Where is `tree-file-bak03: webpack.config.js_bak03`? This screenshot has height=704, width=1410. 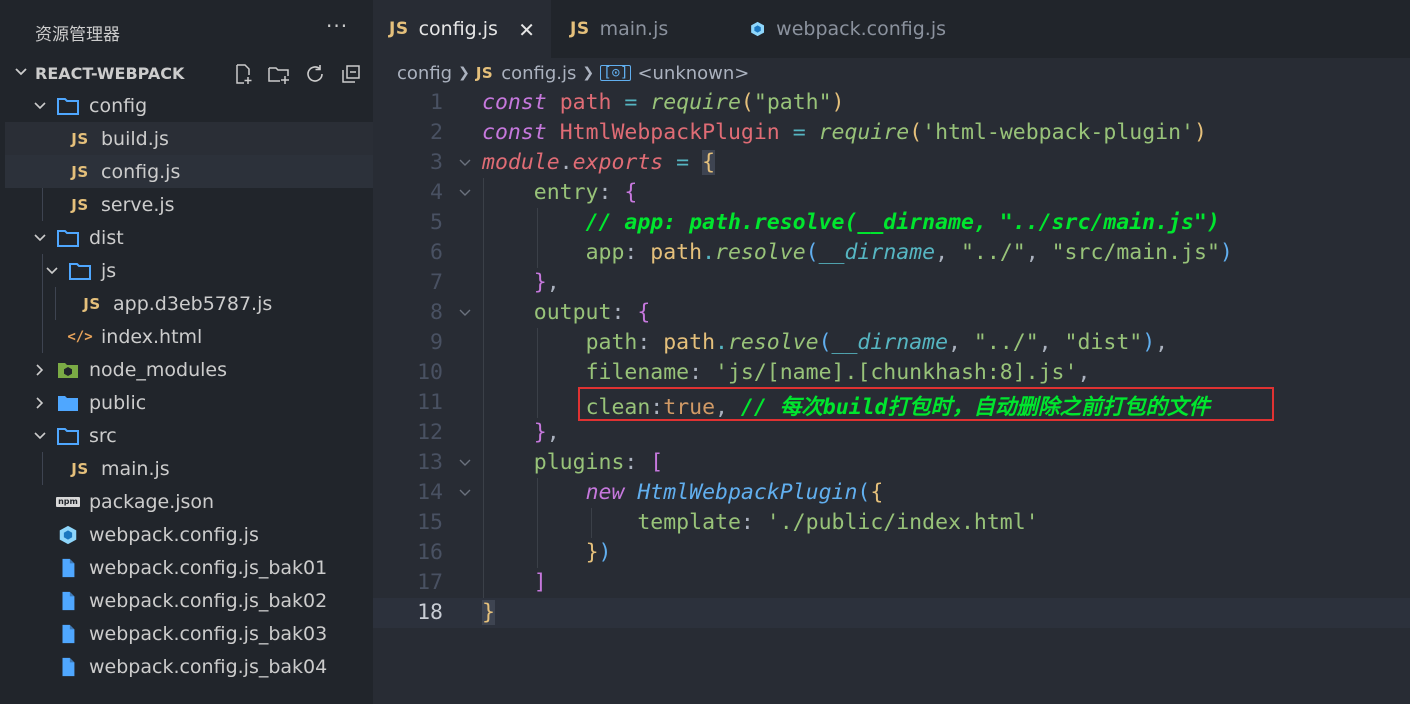
tree-file-bak03: webpack.config.js_bak03 is located at coordinates (189, 633).